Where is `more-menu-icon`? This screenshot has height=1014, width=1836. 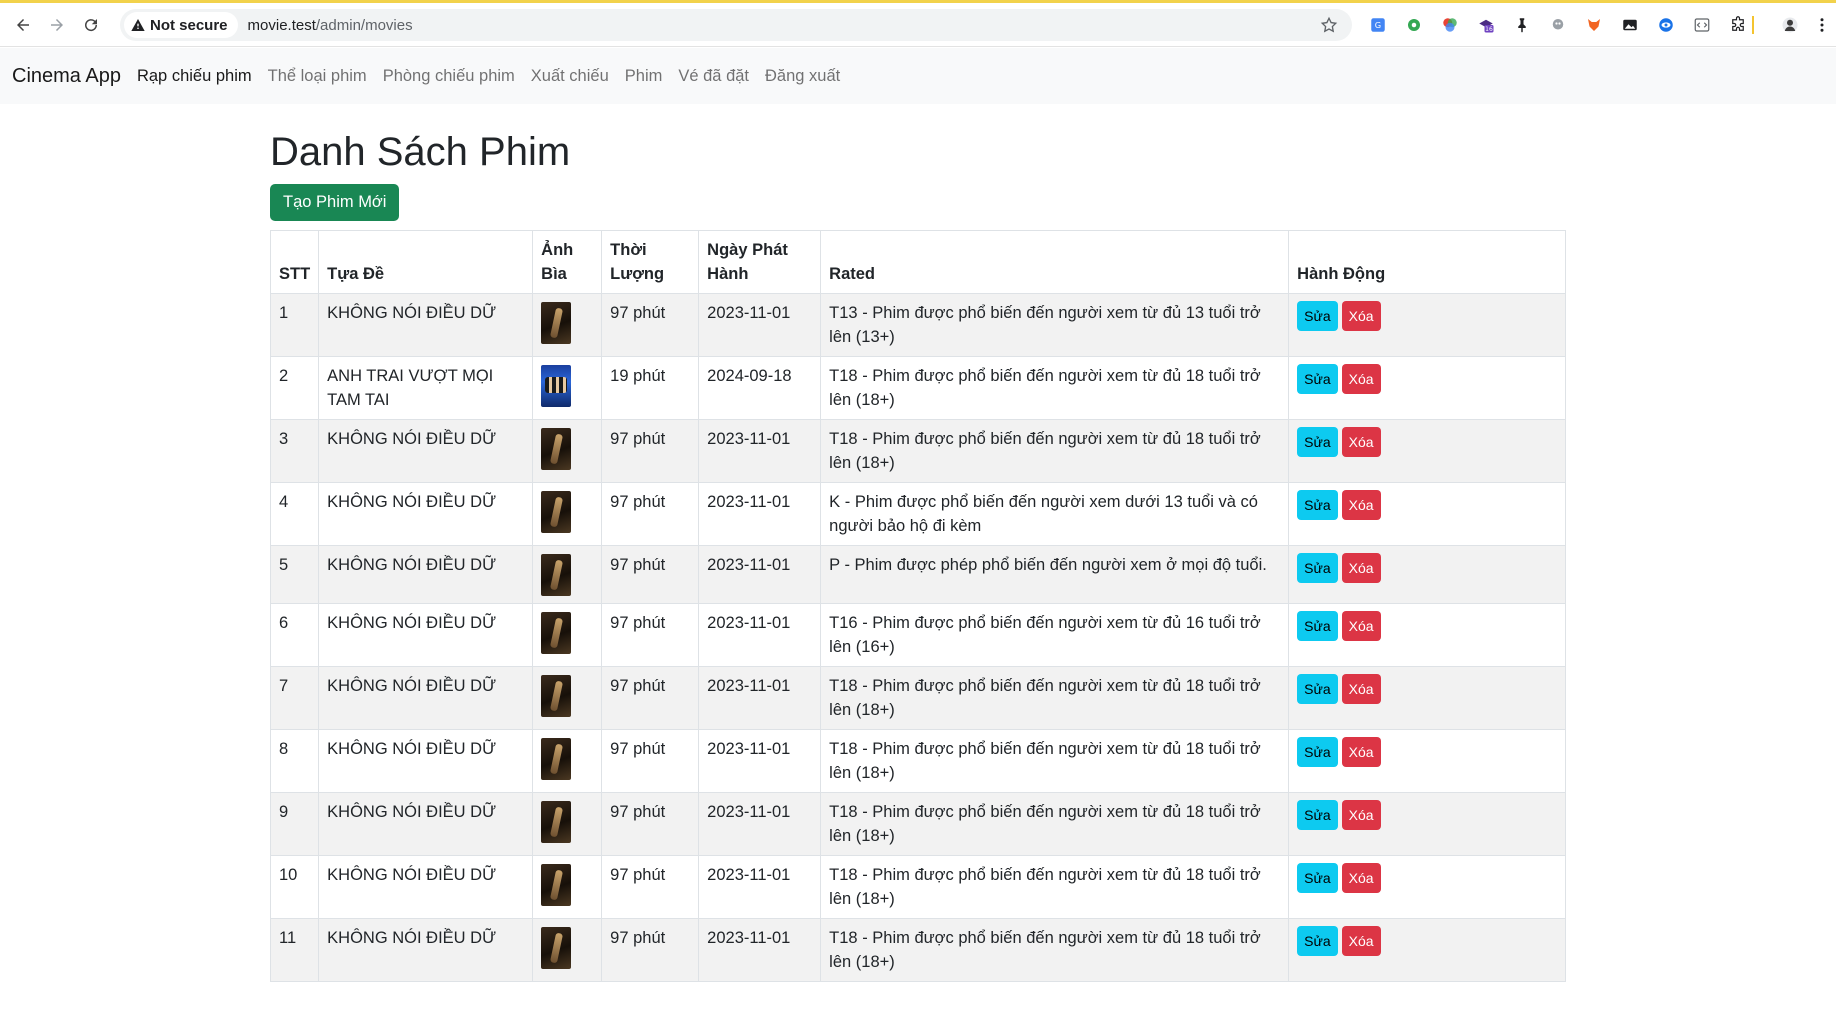
more-menu-icon is located at coordinates (1822, 25).